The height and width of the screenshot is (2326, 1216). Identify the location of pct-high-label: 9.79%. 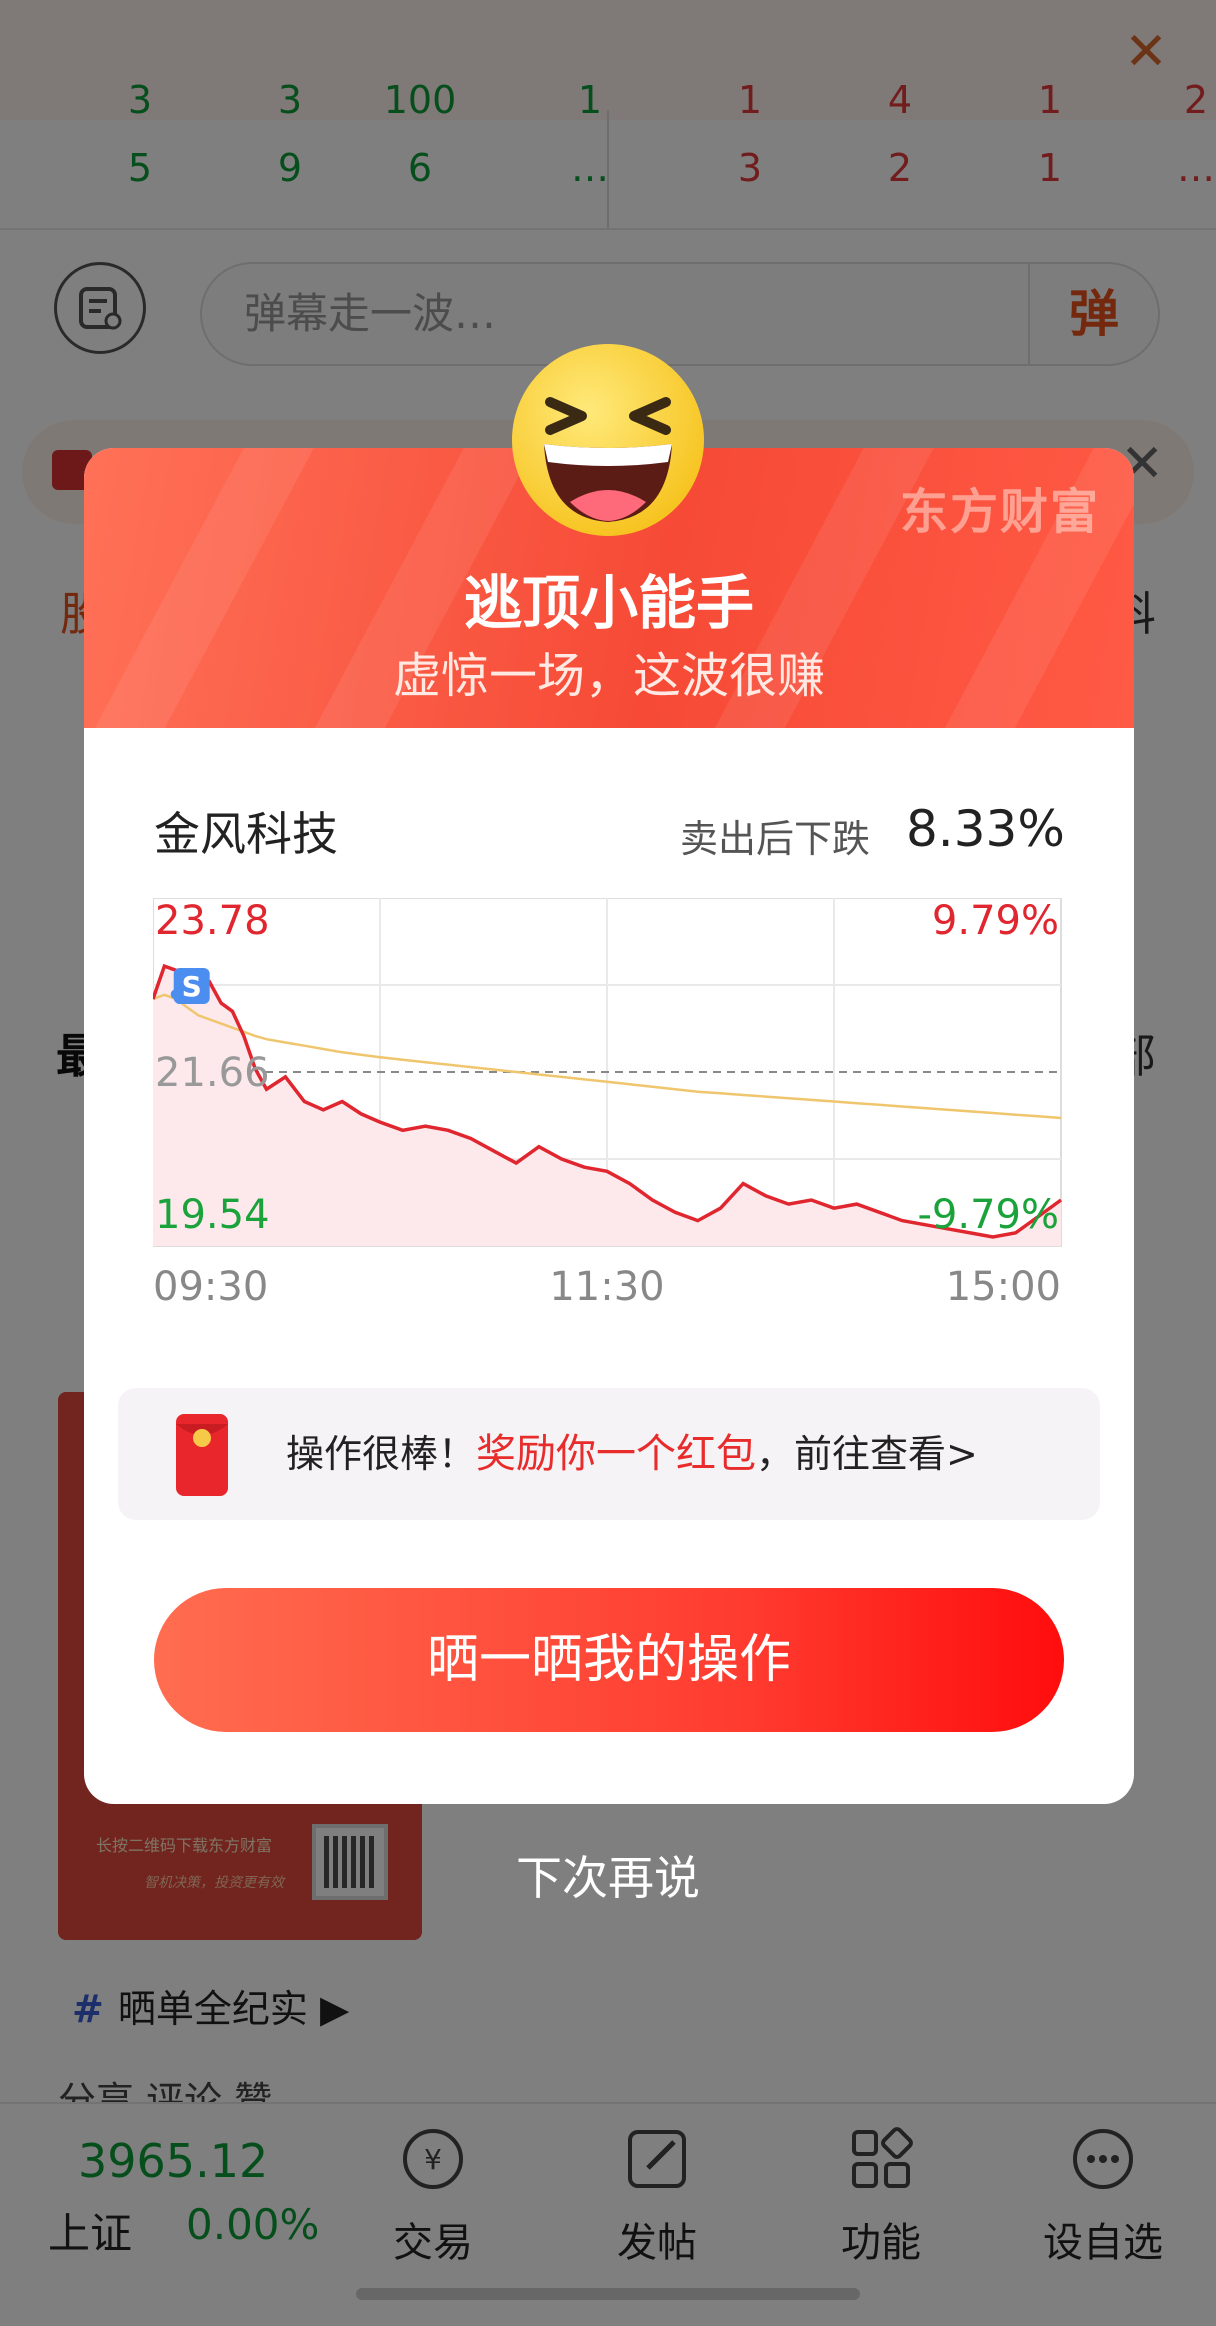
(995, 921).